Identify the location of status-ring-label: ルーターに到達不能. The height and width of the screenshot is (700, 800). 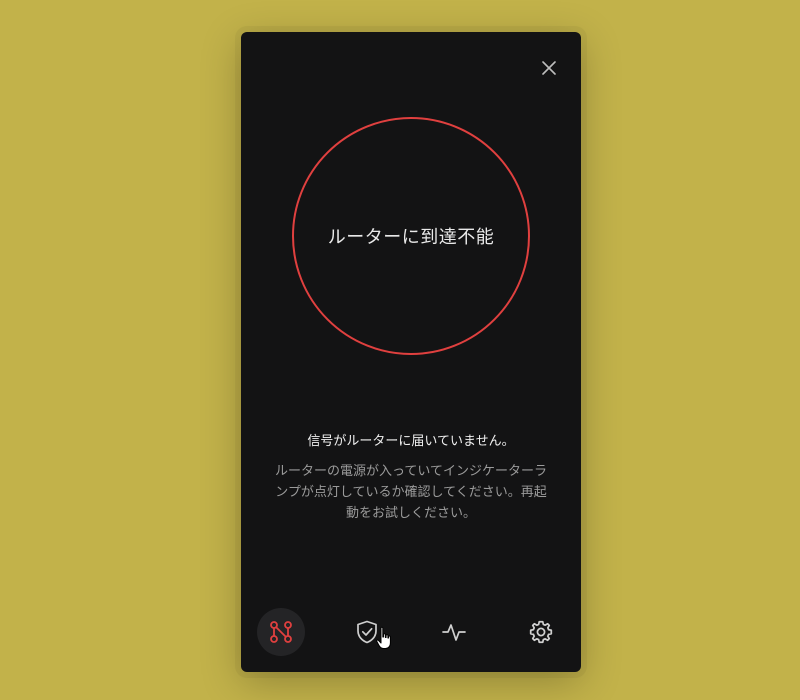
(411, 237).